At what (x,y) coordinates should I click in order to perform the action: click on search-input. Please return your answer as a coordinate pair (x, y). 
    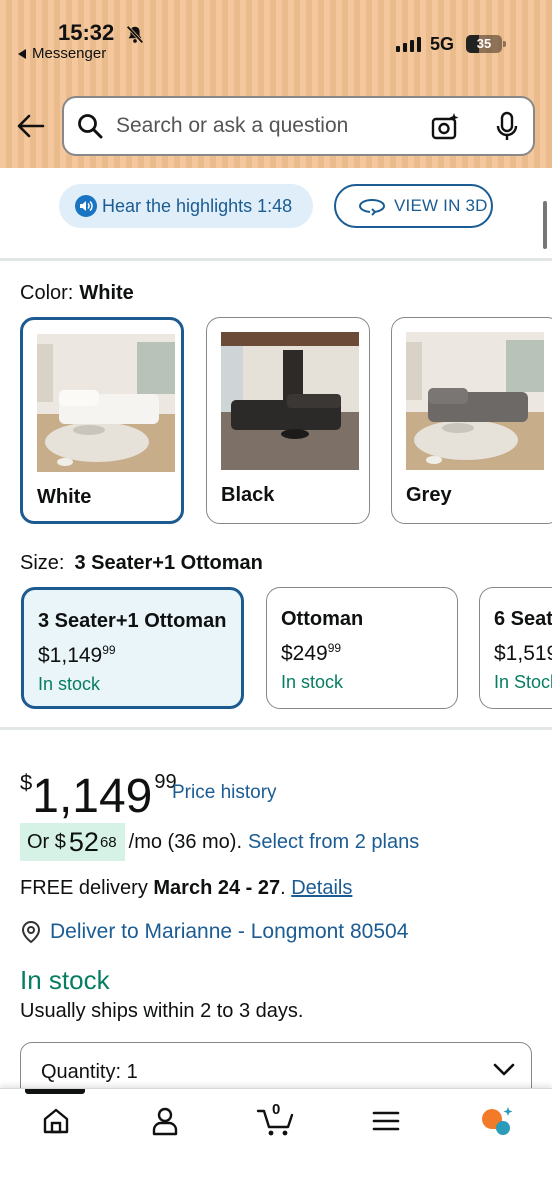
    Looking at the image, I should click on (261, 126).